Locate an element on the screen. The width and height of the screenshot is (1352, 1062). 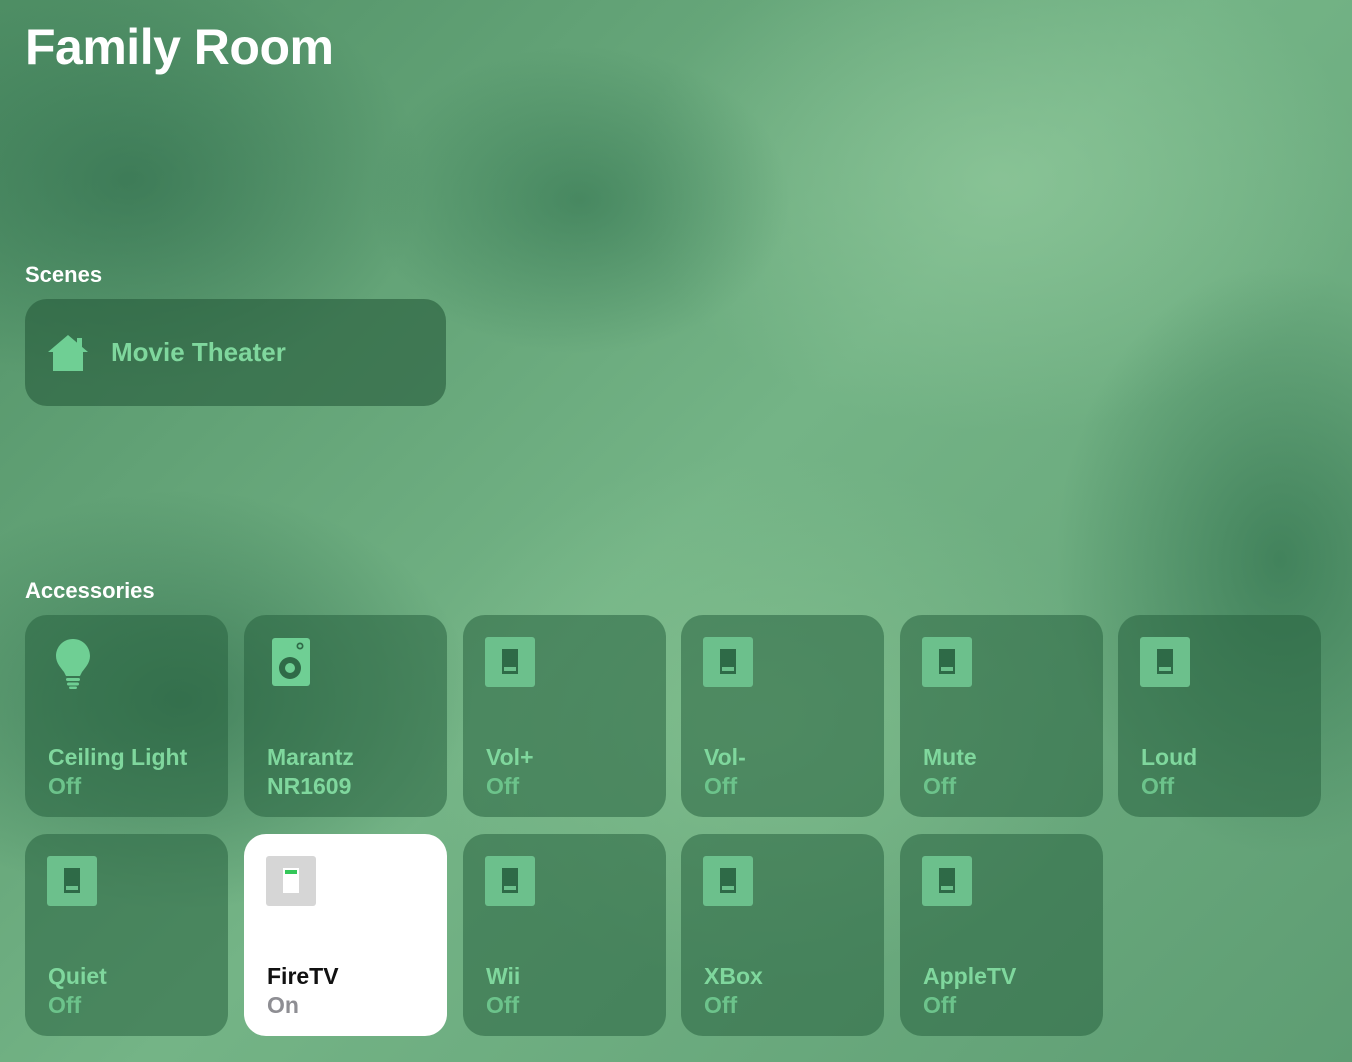
accessory-name: XBox is located at coordinates (733, 976).